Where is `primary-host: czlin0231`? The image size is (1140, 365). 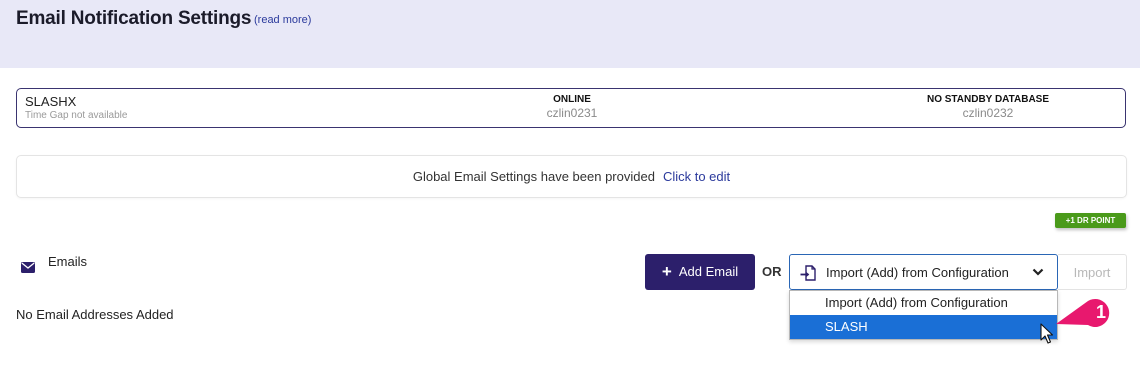 primary-host: czlin0231 is located at coordinates (572, 113).